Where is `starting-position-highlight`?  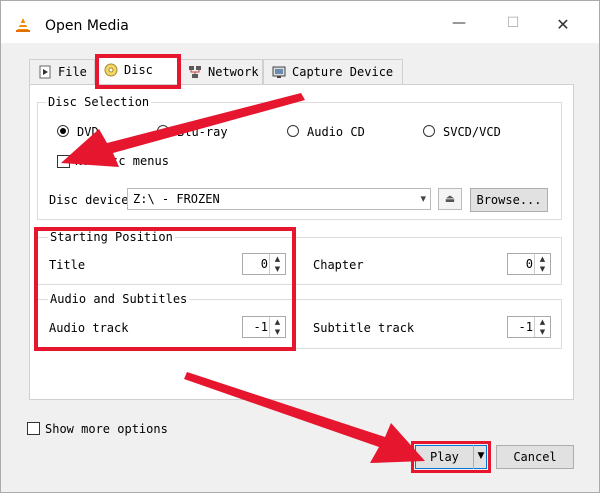 starting-position-highlight is located at coordinates (165, 289).